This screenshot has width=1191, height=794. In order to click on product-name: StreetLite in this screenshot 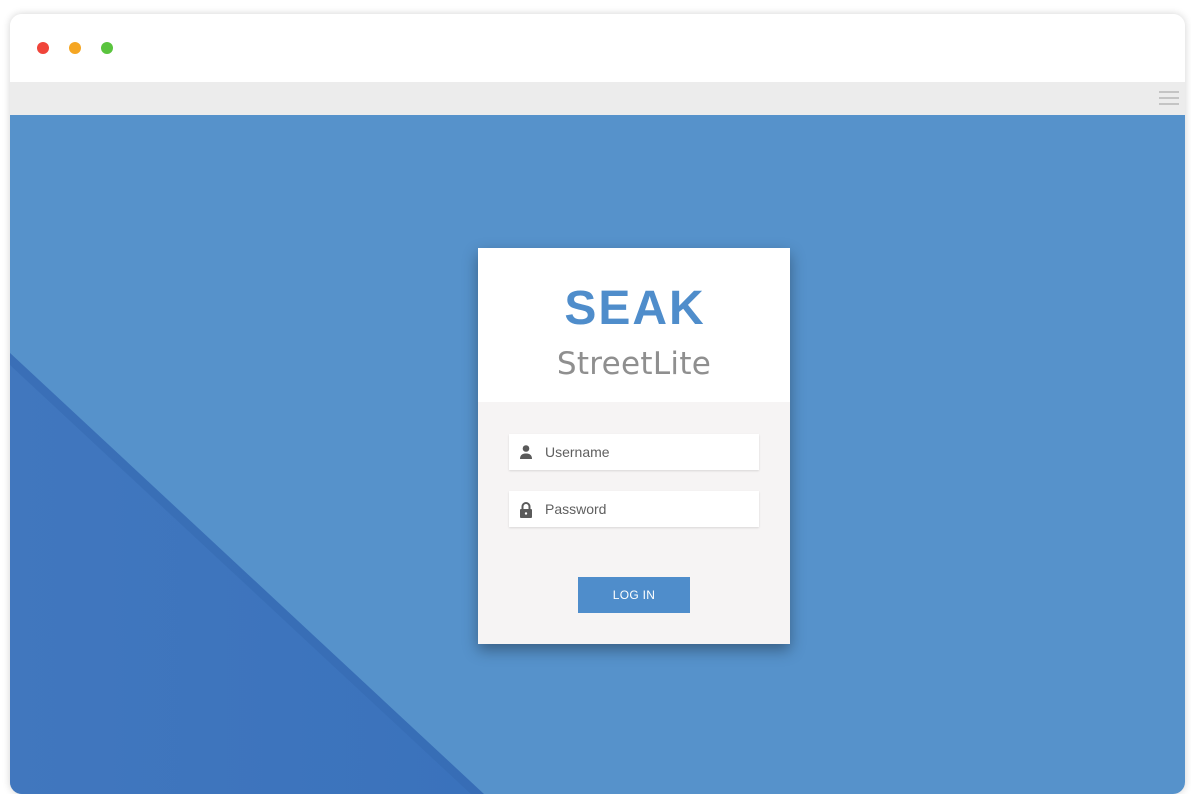, I will do `click(634, 364)`.